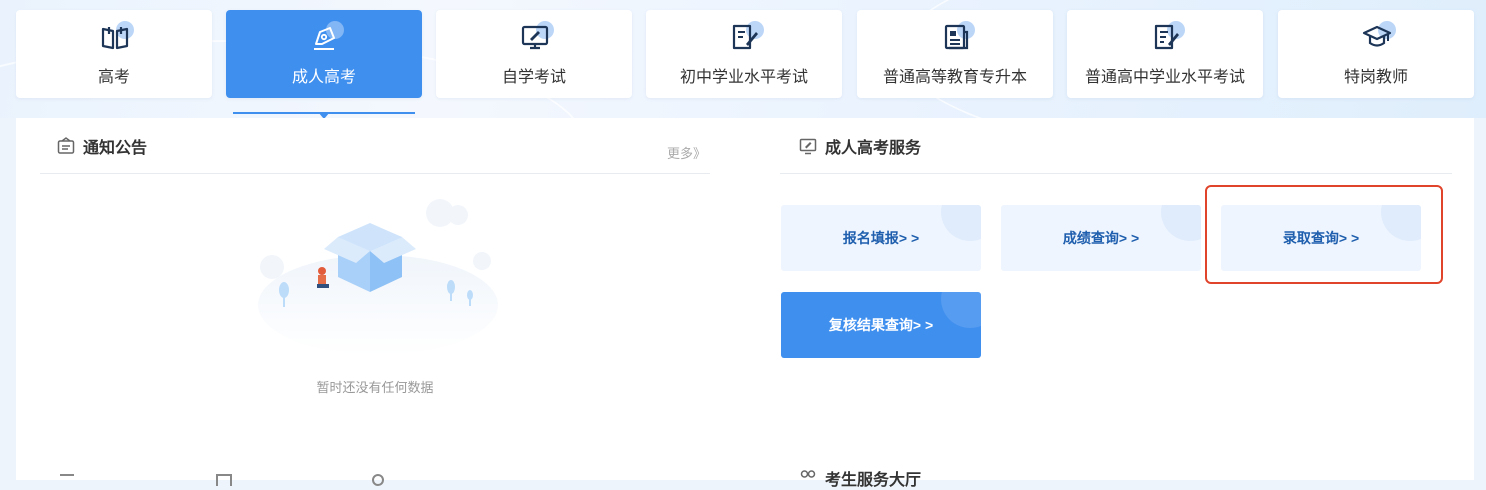 The height and width of the screenshot is (490, 1486). I want to click on notice-title: 通知公告, so click(115, 148).